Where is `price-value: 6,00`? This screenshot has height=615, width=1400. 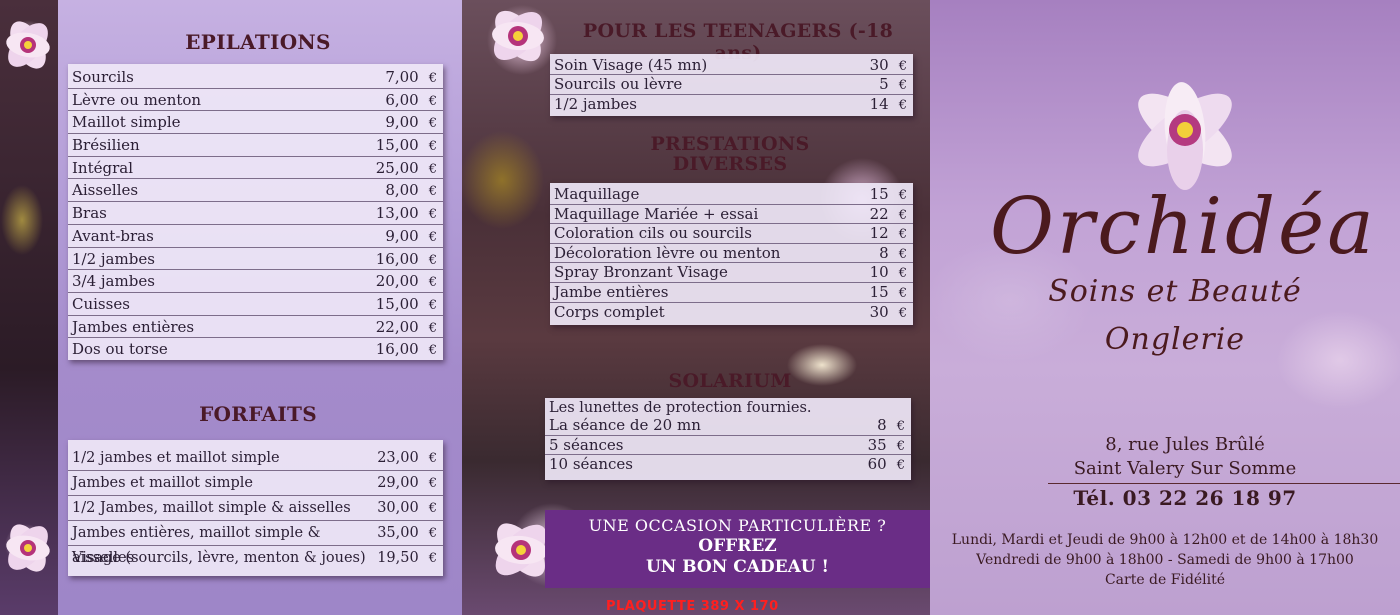 price-value: 6,00 is located at coordinates (402, 99).